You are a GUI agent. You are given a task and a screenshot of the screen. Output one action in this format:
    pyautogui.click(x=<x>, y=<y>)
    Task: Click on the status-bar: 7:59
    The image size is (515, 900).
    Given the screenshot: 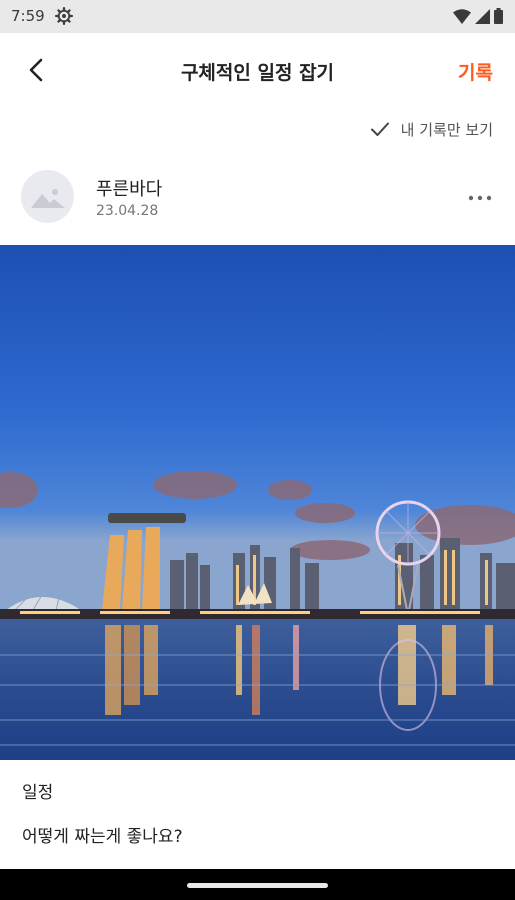 What is the action you would take?
    pyautogui.click(x=257, y=16)
    